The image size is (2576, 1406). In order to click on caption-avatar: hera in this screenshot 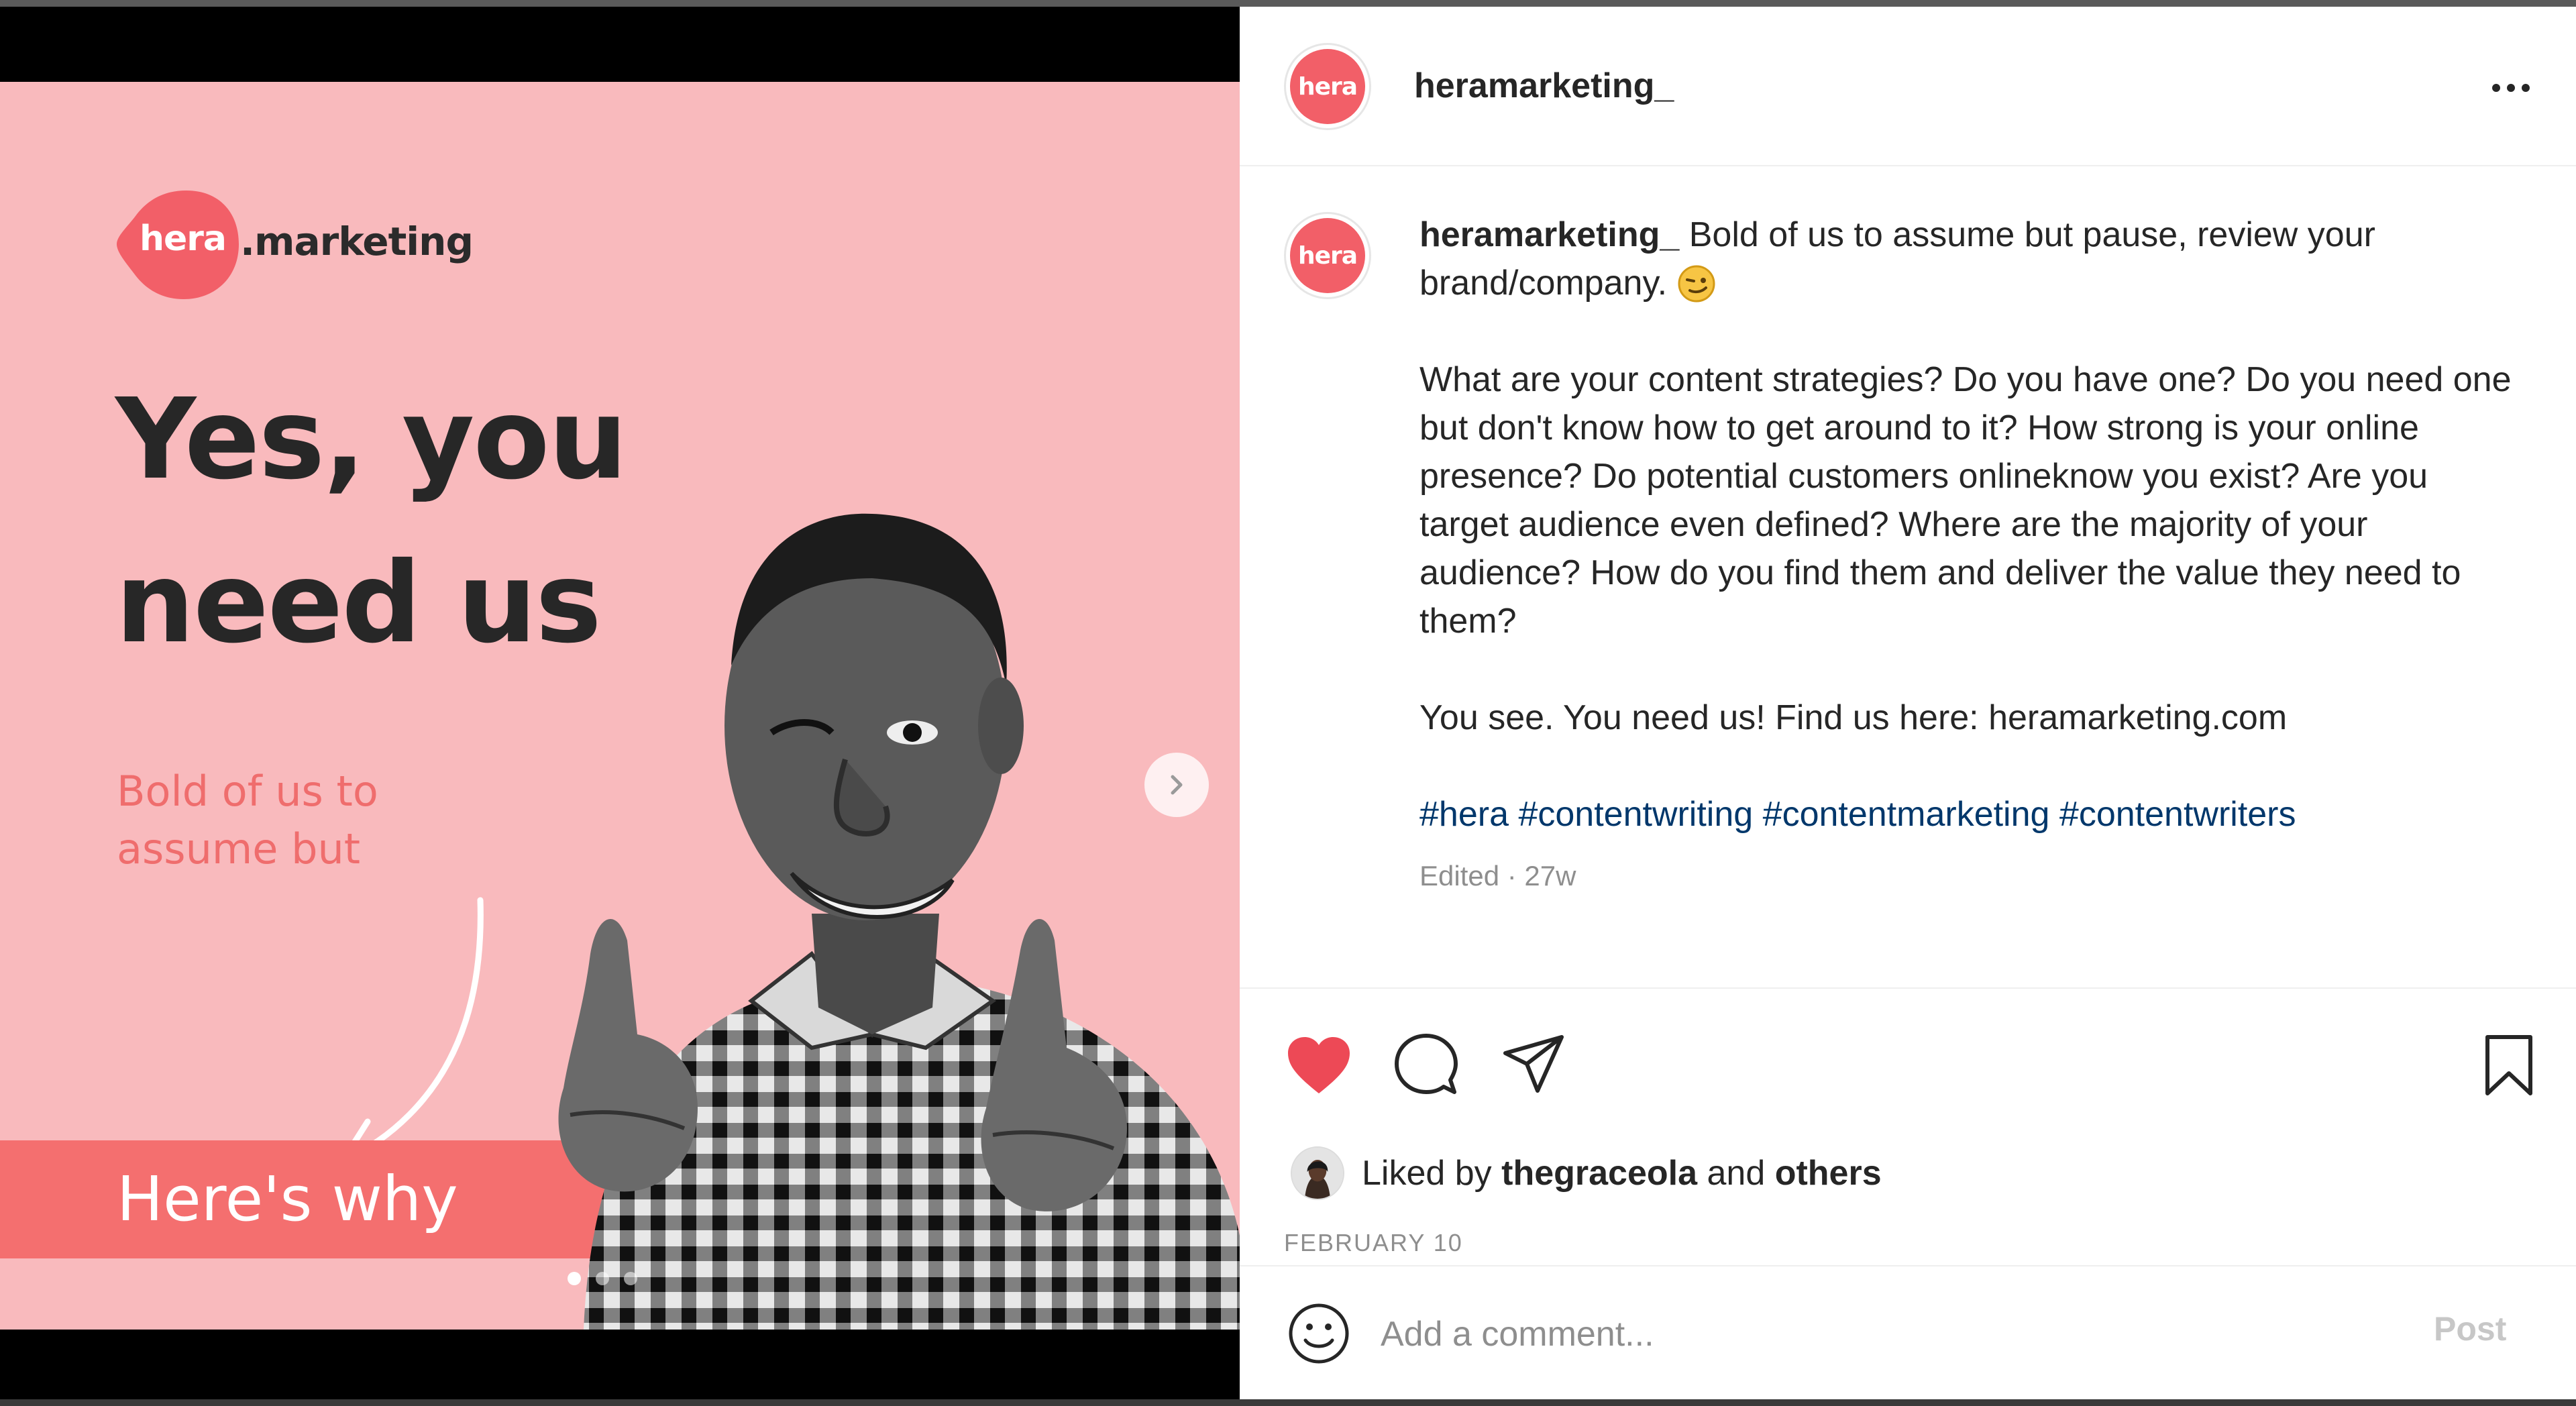, I will do `click(1327, 255)`.